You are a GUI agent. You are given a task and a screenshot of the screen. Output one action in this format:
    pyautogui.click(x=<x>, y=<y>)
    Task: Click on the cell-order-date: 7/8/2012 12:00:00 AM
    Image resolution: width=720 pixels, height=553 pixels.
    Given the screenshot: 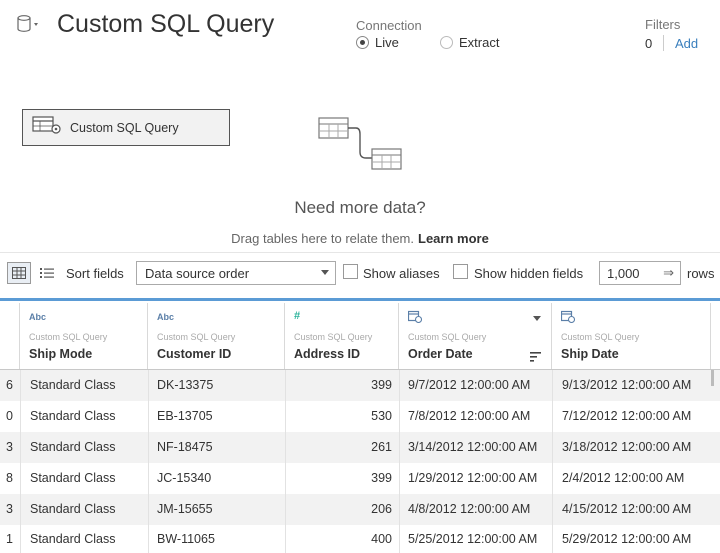 What is the action you would take?
    pyautogui.click(x=469, y=416)
    